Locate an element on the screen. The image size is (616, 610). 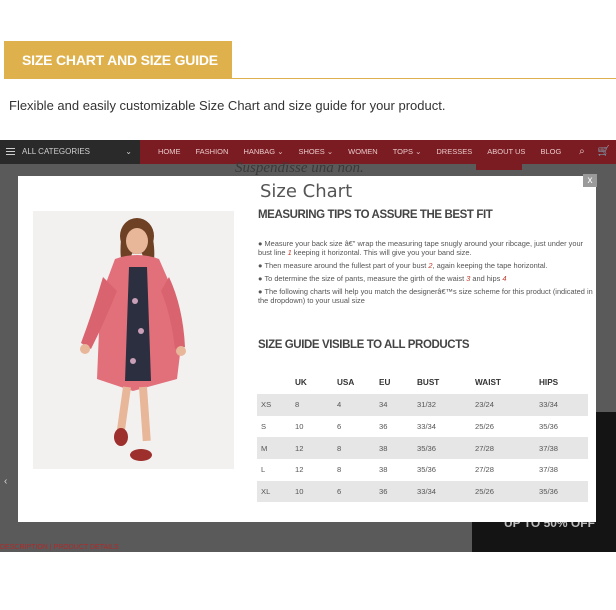
table-row: L 12 8 38 35/36 27/28 37/38 is located at coordinates (422, 470).